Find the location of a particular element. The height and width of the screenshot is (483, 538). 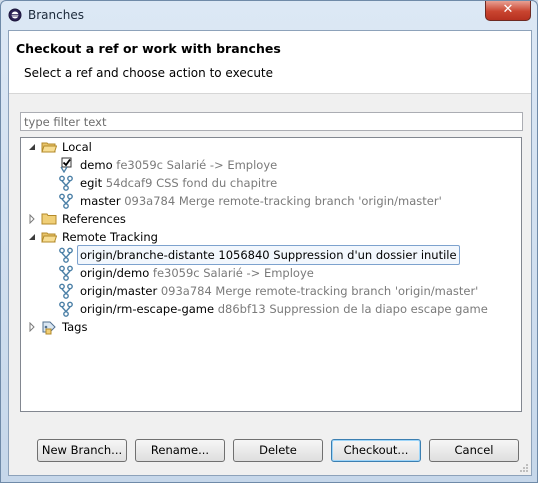

title-bar: Branches ✕ is located at coordinates (269, 15).